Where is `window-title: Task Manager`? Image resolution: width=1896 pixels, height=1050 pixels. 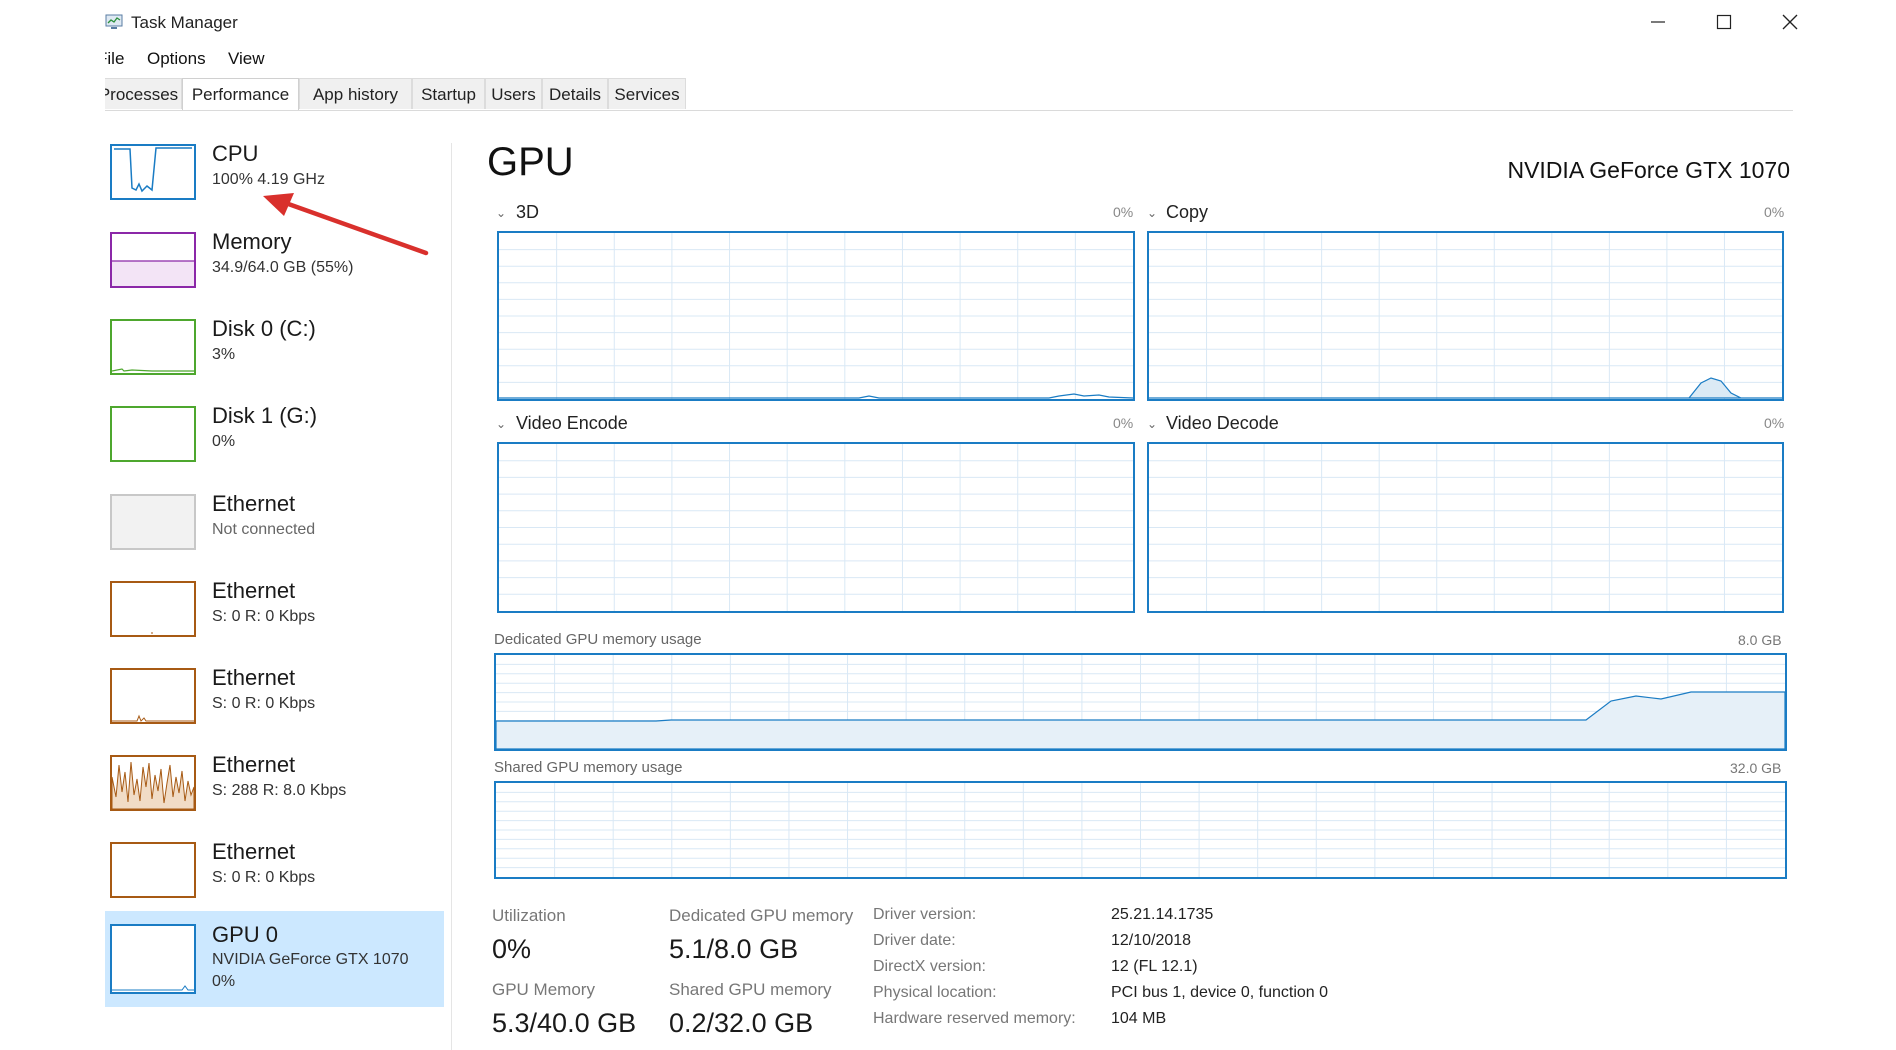 window-title: Task Manager is located at coordinates (184, 22).